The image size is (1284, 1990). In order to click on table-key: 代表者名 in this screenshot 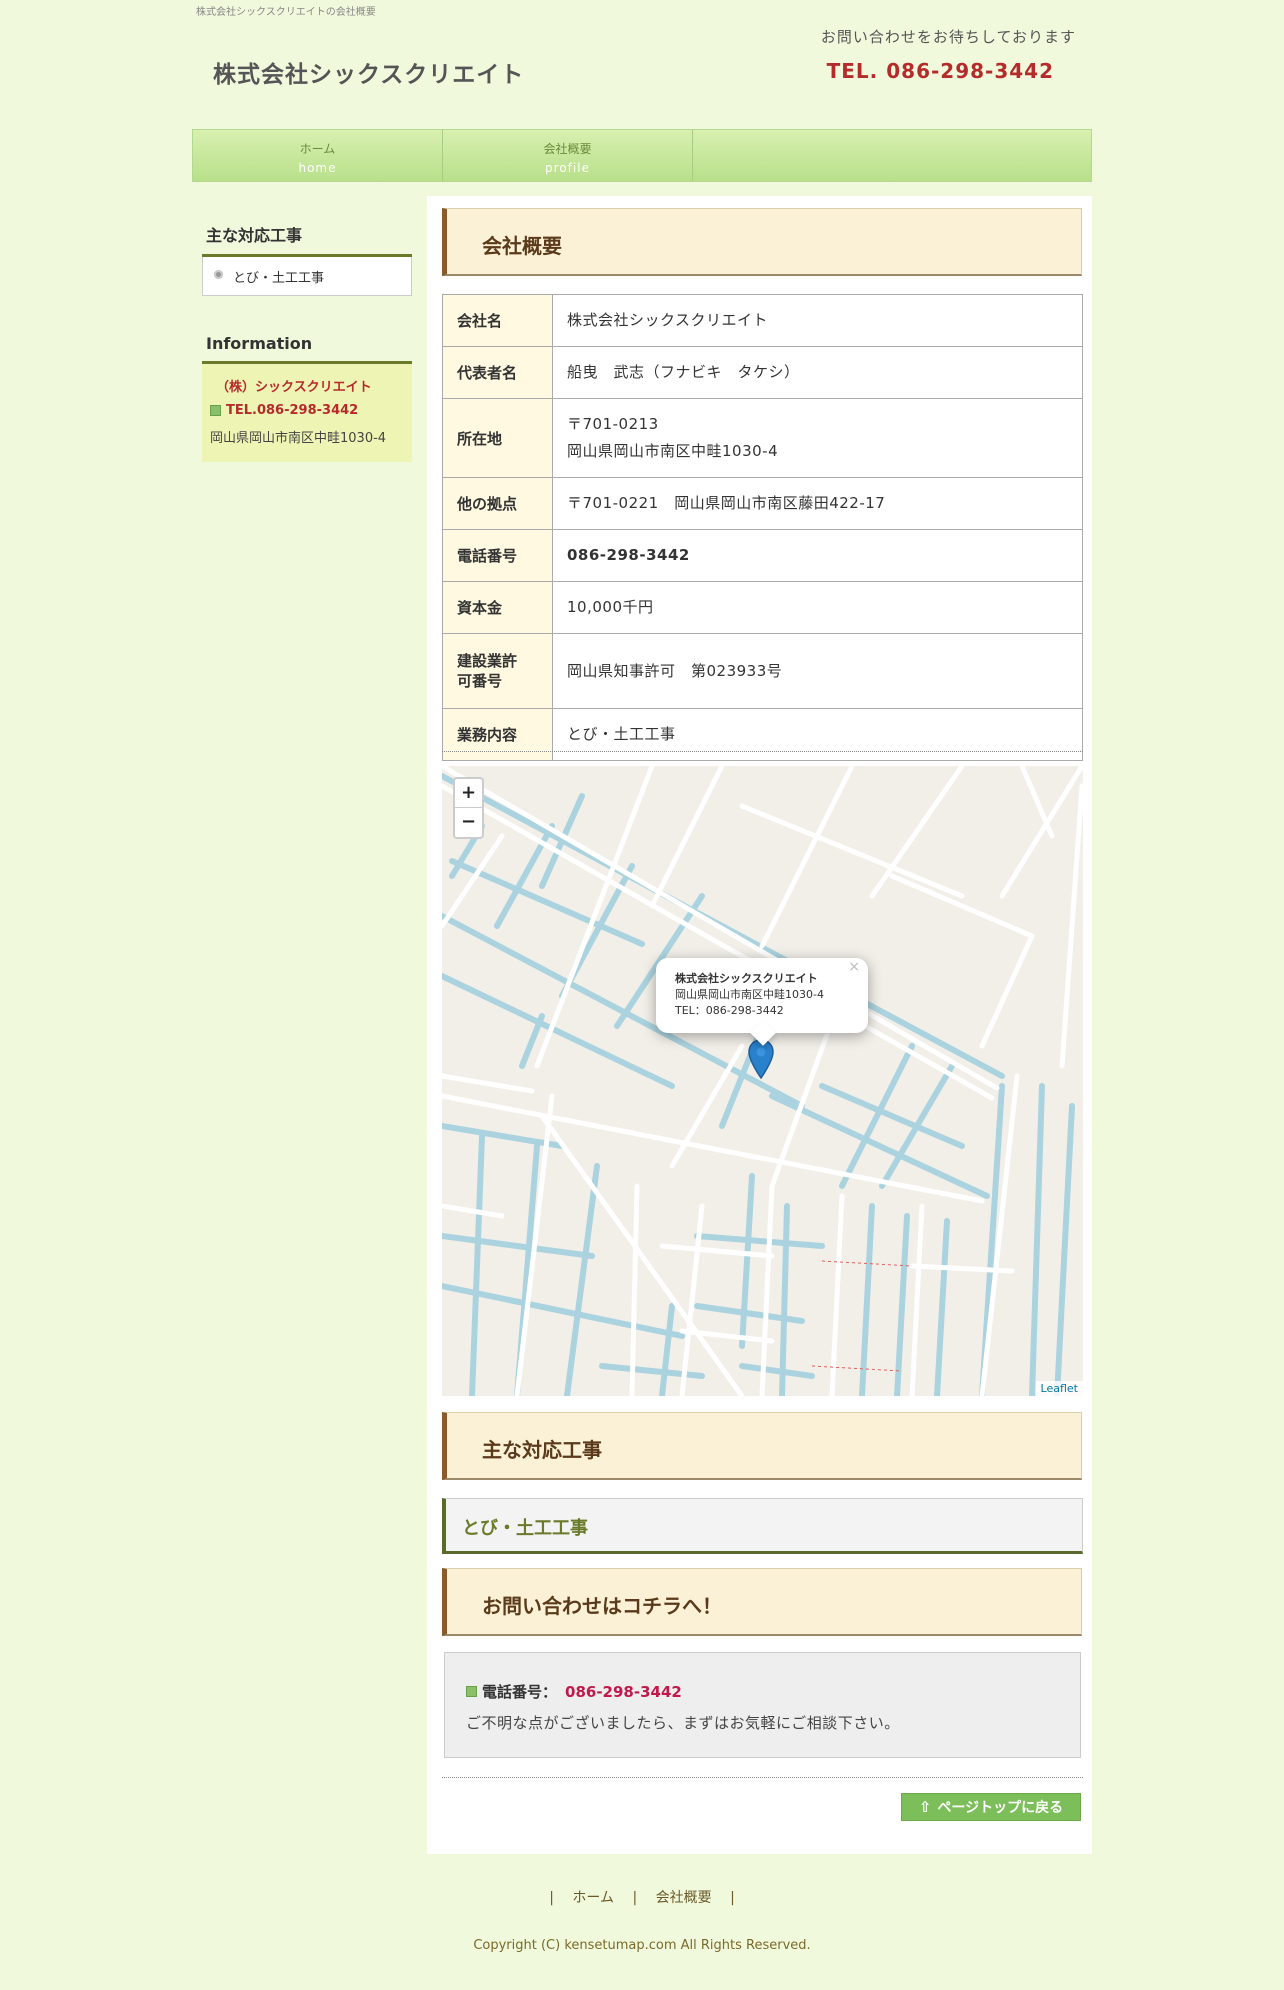, I will do `click(497, 372)`.